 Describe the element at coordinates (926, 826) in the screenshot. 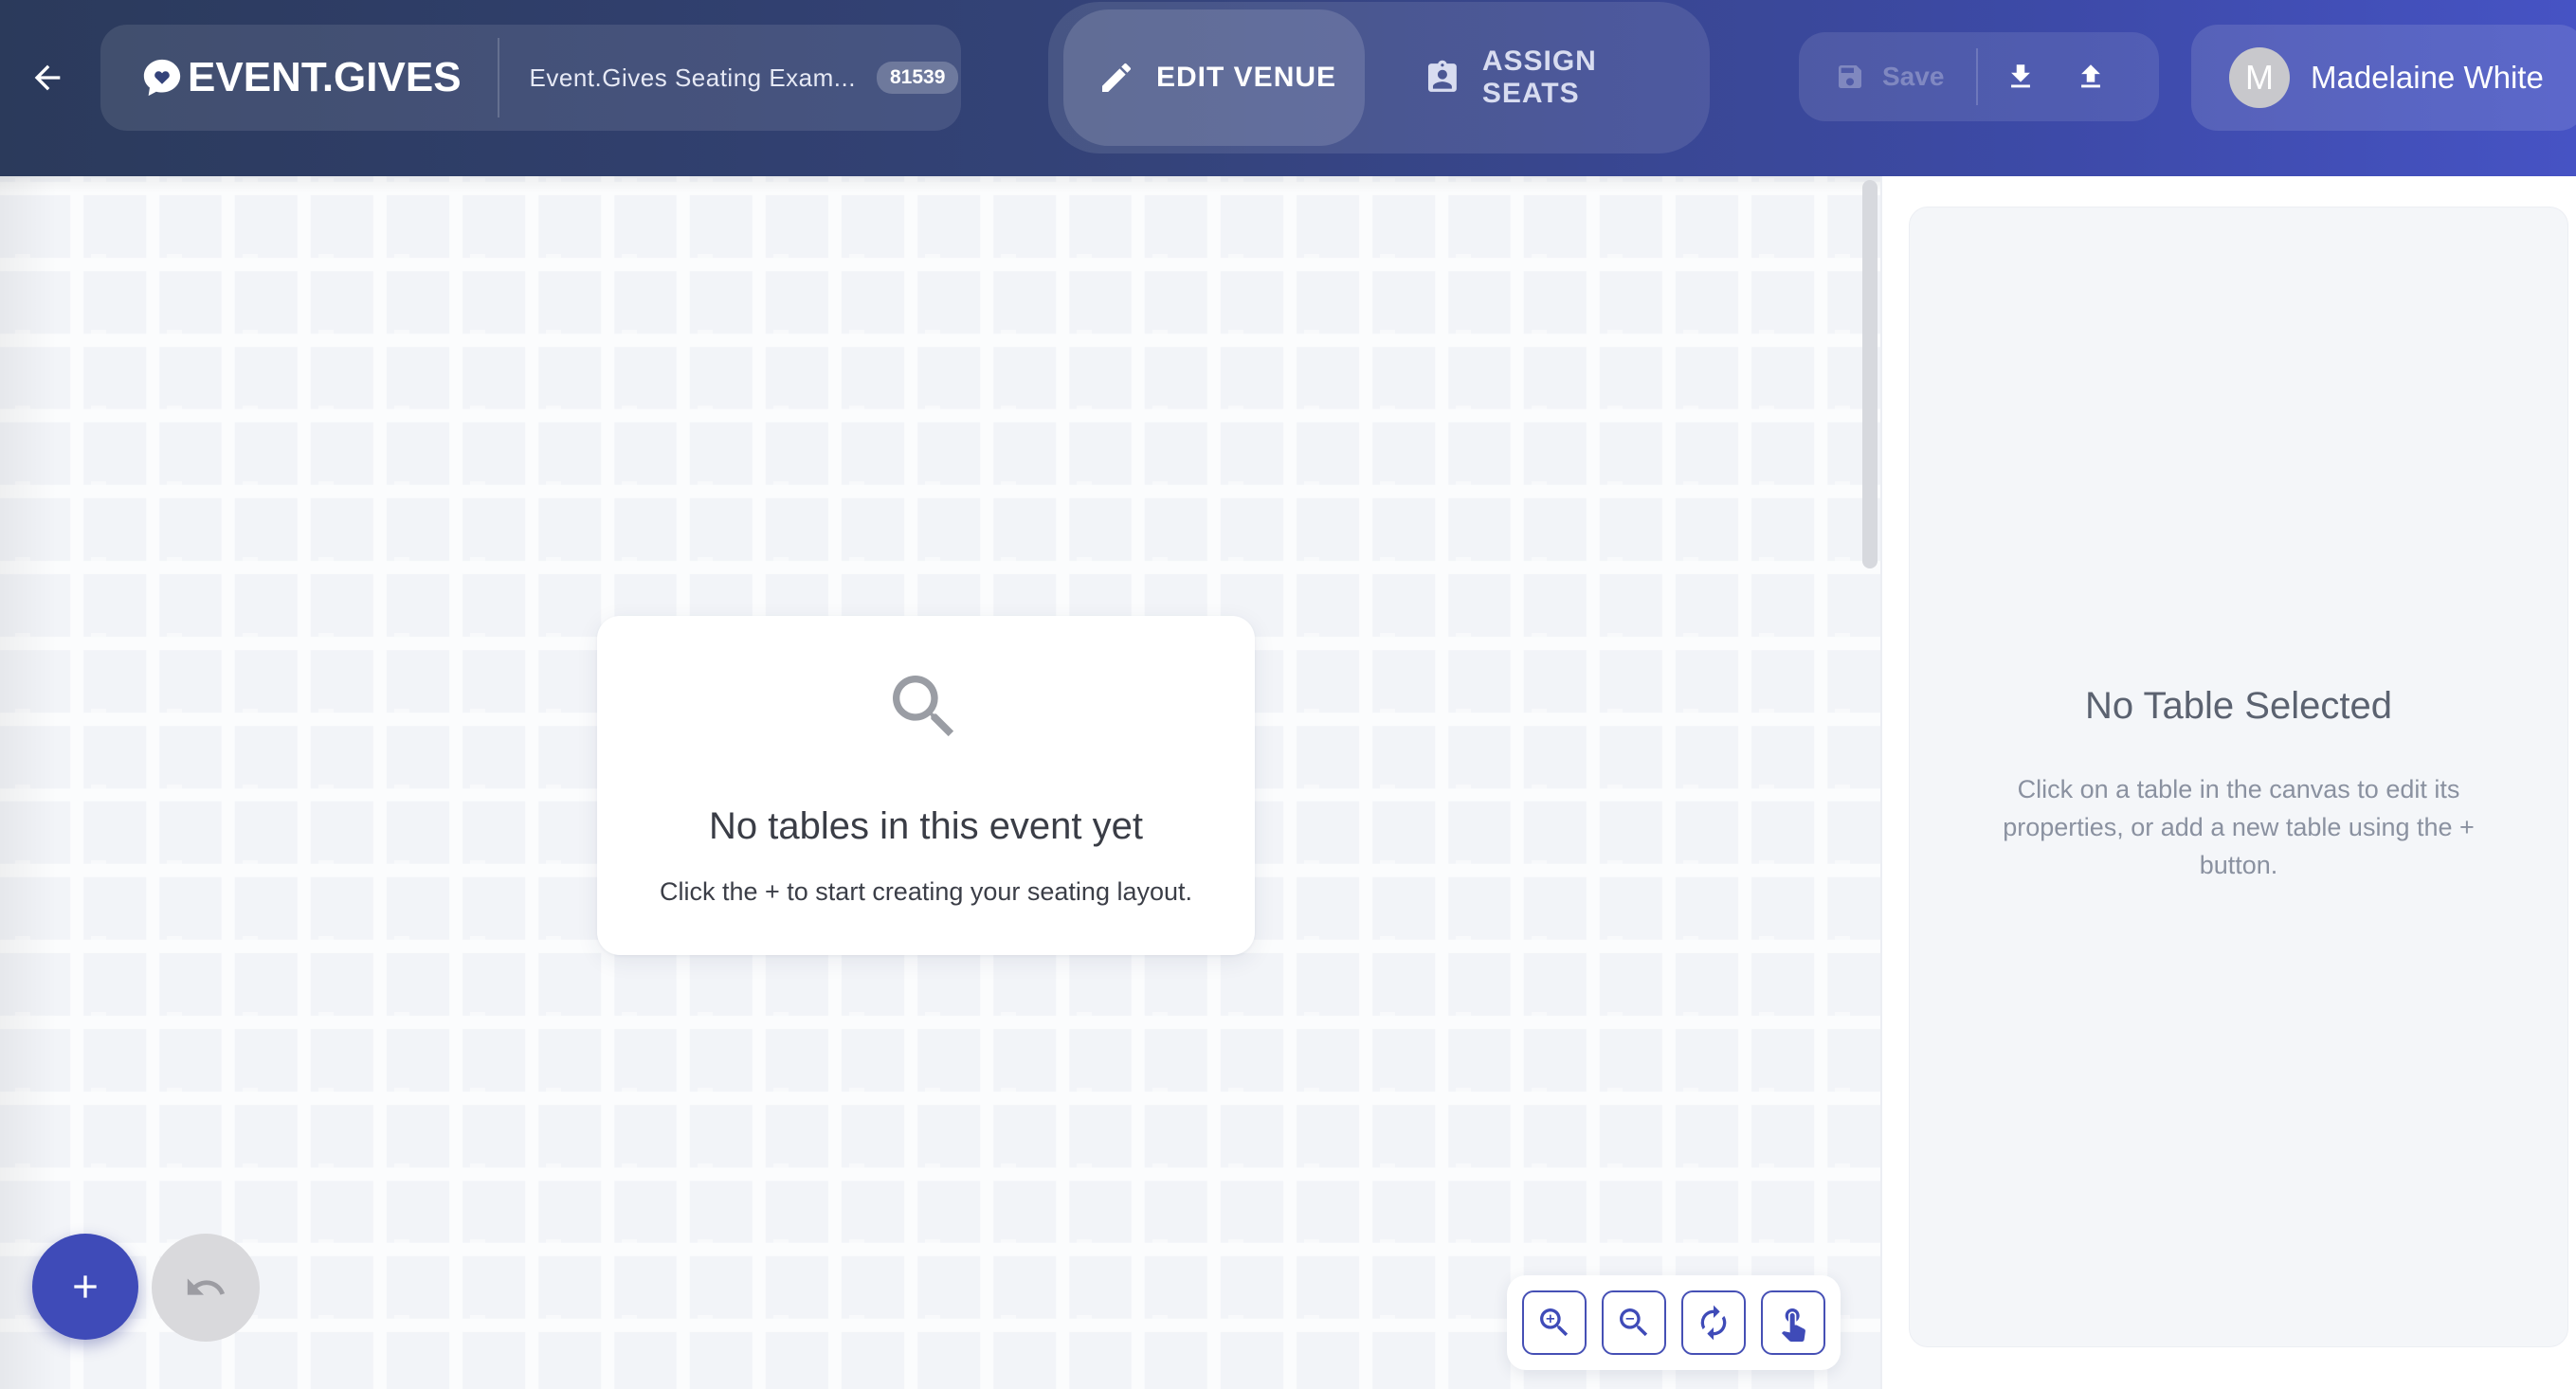

I see `empty-state-title: No tables in this event yet` at that location.